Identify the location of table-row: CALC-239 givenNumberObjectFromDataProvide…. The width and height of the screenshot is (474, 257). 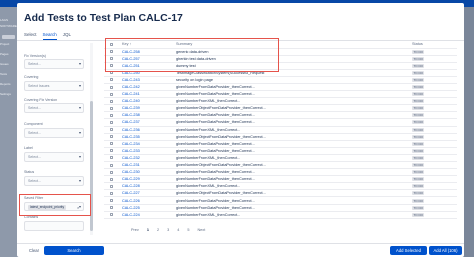
(280, 108).